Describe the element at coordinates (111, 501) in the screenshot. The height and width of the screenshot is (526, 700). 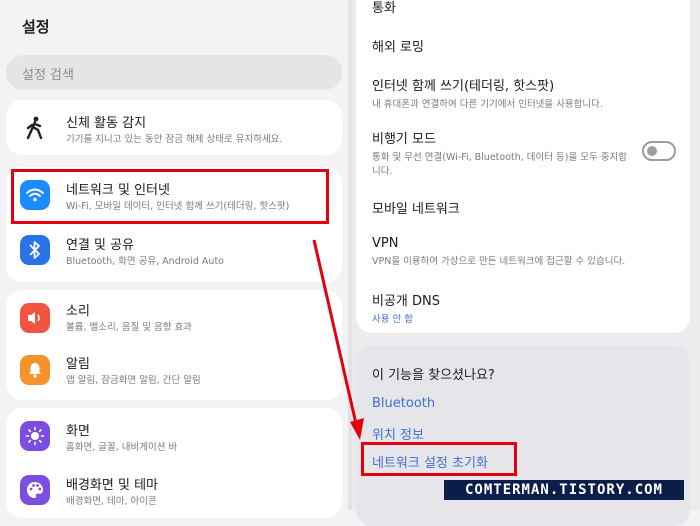
I see `item-subtitle: 배경화면, 테마, 아이콘` at that location.